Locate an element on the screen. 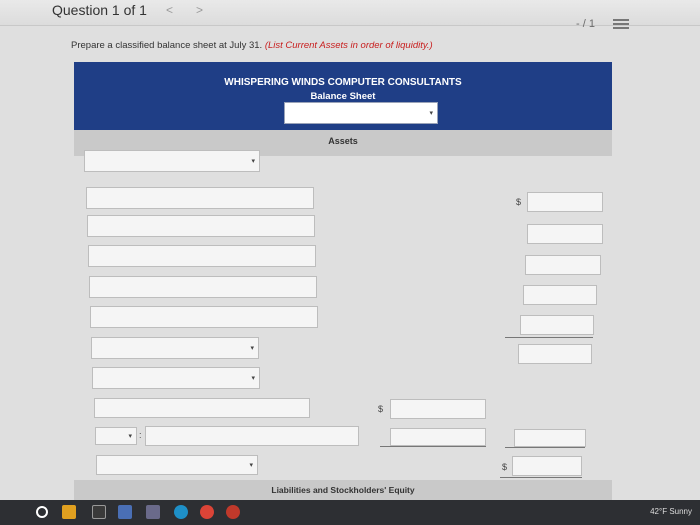 This screenshot has height=525, width=700. question-header-bar: Question 1 of 1 < > is located at coordinates (350, 13).